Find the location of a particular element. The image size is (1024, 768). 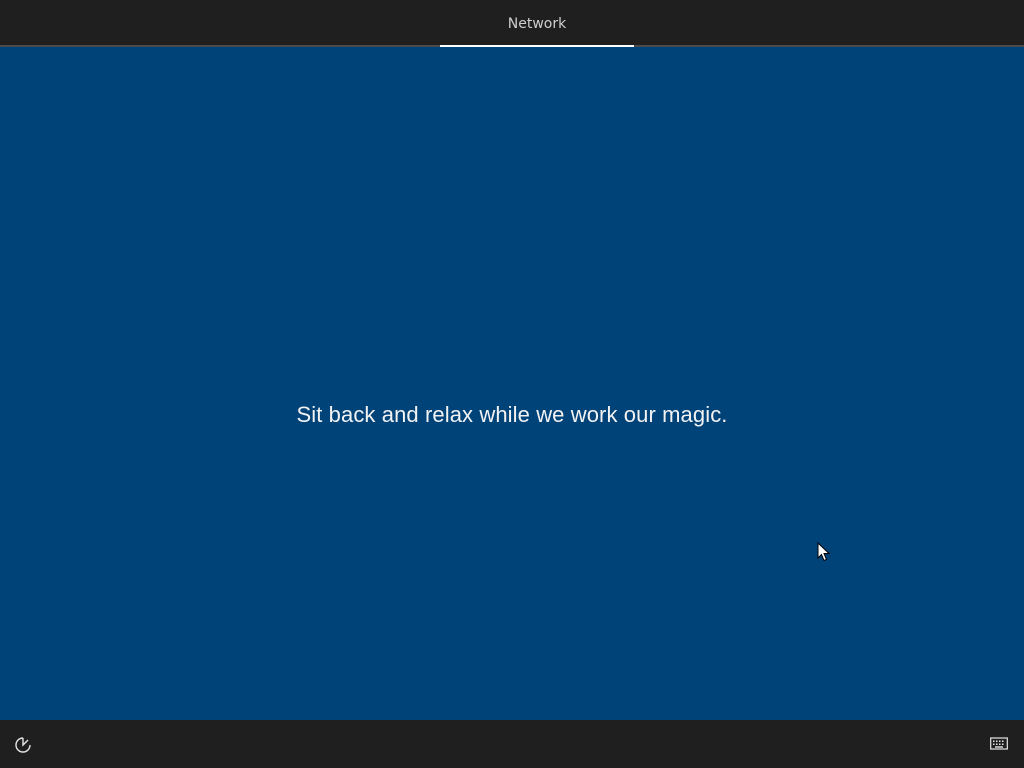

tab-network-label: Network is located at coordinates (537, 24).